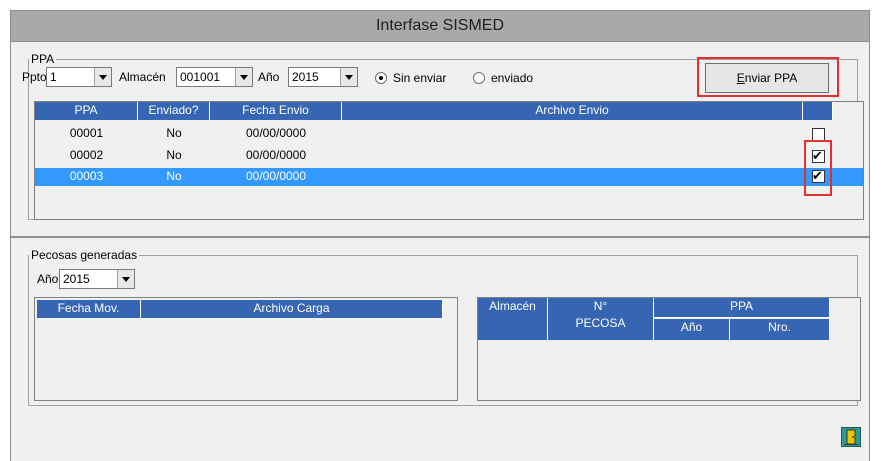  I want to click on exit-button, so click(851, 437).